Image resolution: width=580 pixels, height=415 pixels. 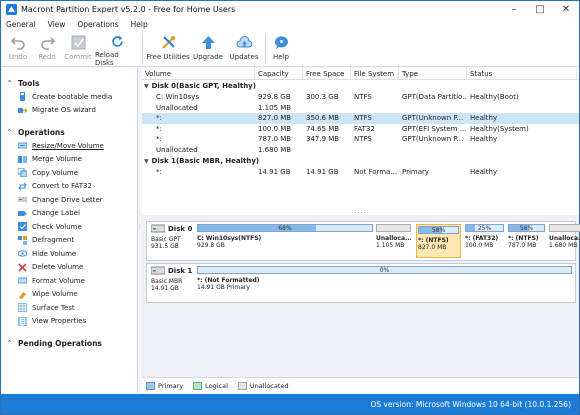 What do you see at coordinates (47, 57) in the screenshot?
I see `redo-label: Redo` at bounding box center [47, 57].